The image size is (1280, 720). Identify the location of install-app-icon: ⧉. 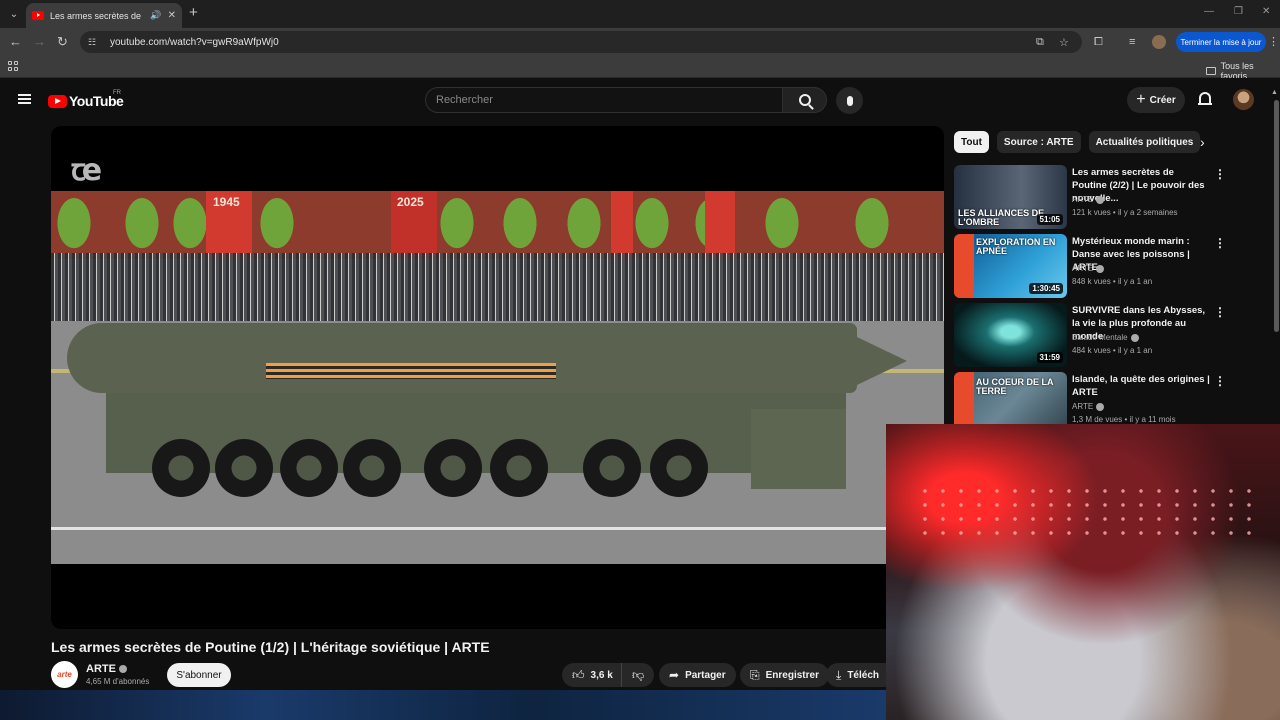
(1040, 42).